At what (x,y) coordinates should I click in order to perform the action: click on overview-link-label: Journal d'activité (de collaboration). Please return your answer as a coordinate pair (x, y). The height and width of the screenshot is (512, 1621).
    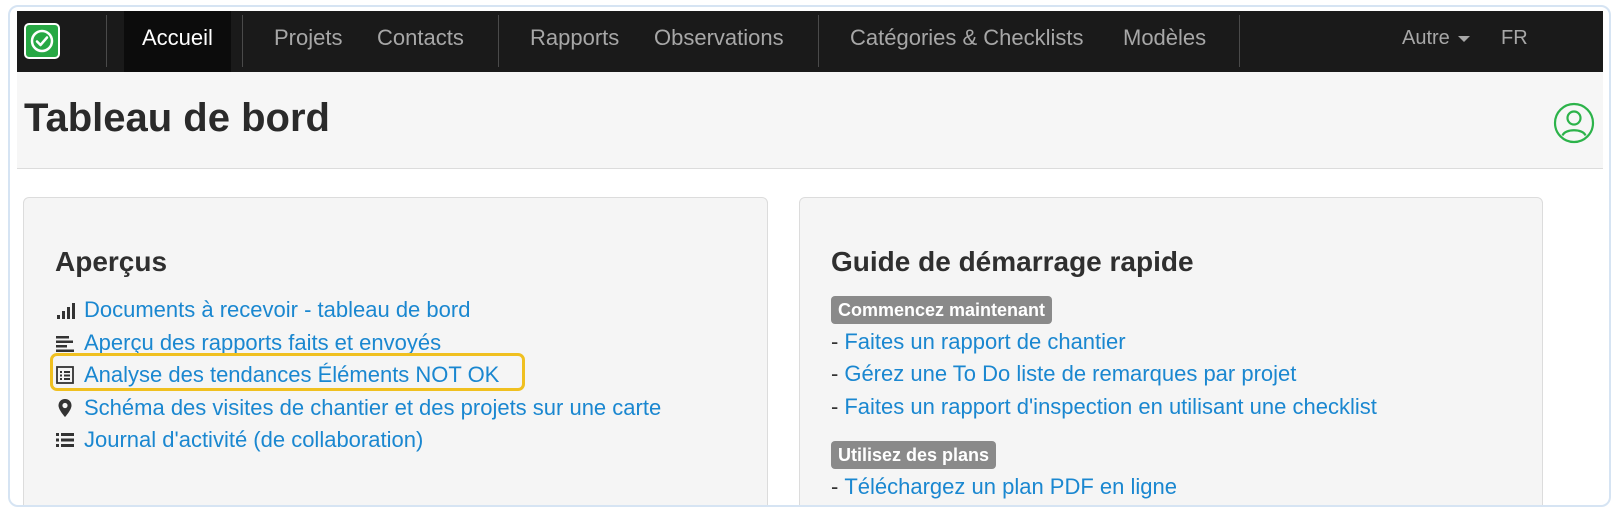
    Looking at the image, I should click on (254, 440).